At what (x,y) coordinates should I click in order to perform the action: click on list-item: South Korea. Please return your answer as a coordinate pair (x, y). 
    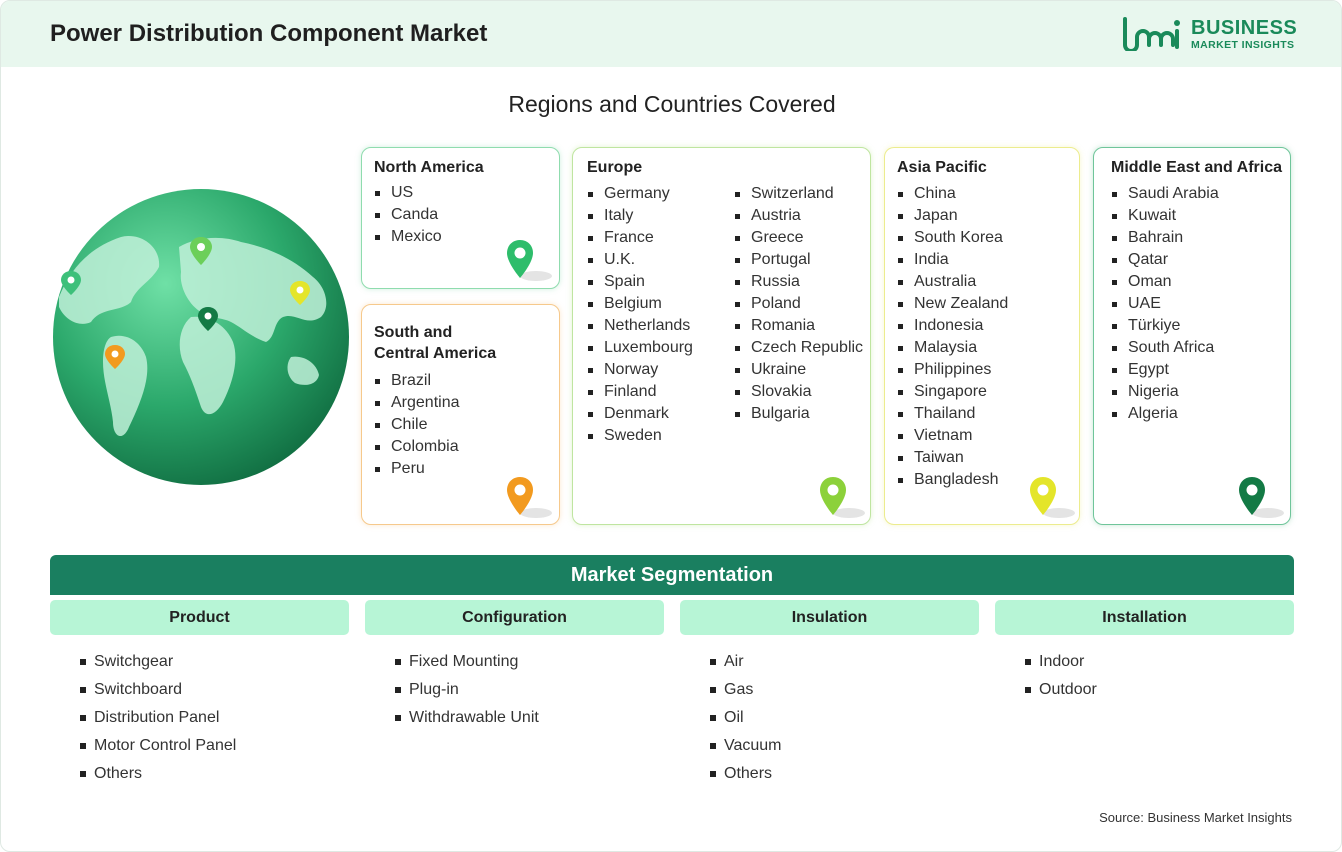
    Looking at the image, I should click on (952, 238).